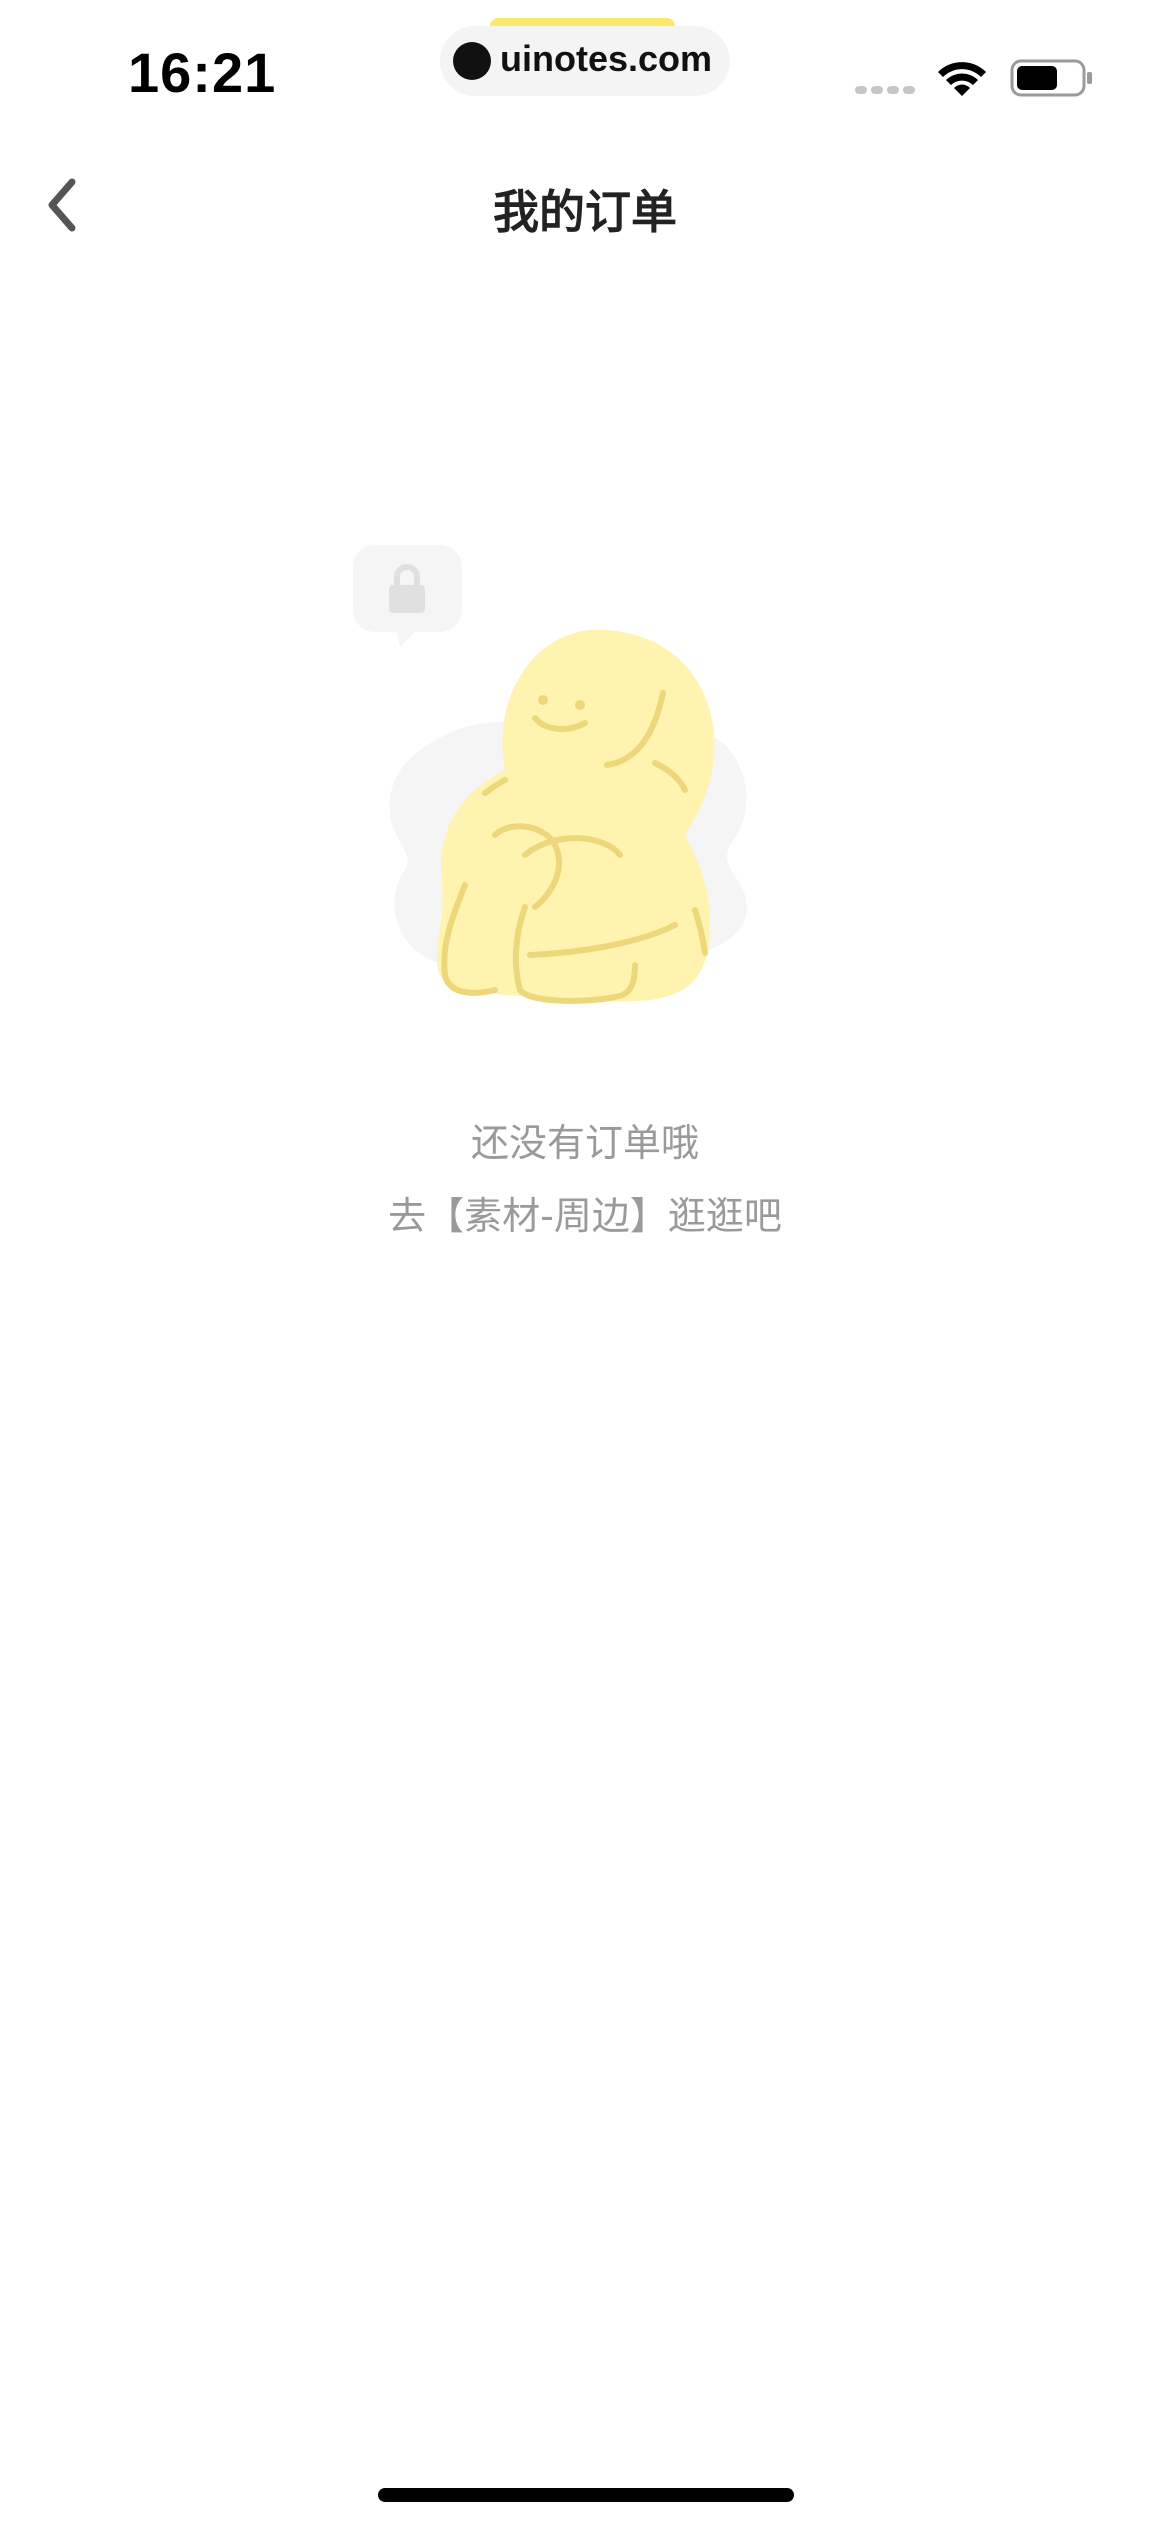 The width and height of the screenshot is (1170, 2532). I want to click on empty-state-title: 还没有订单哦, so click(584, 1143).